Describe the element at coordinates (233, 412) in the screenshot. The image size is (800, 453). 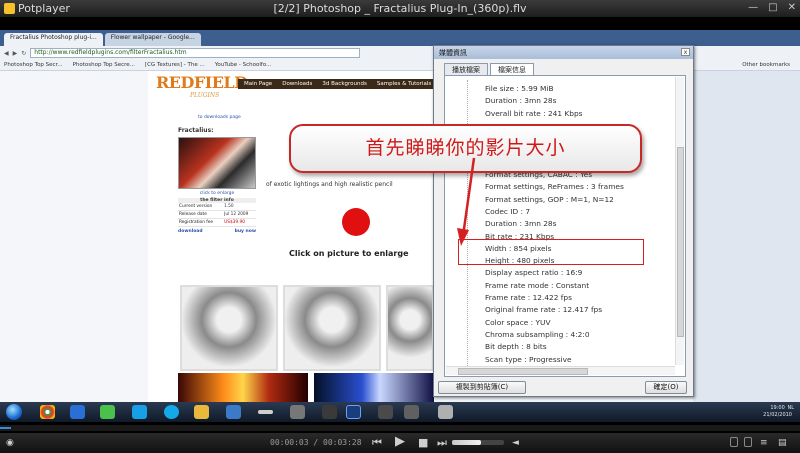
I see `media-center-icon` at that location.